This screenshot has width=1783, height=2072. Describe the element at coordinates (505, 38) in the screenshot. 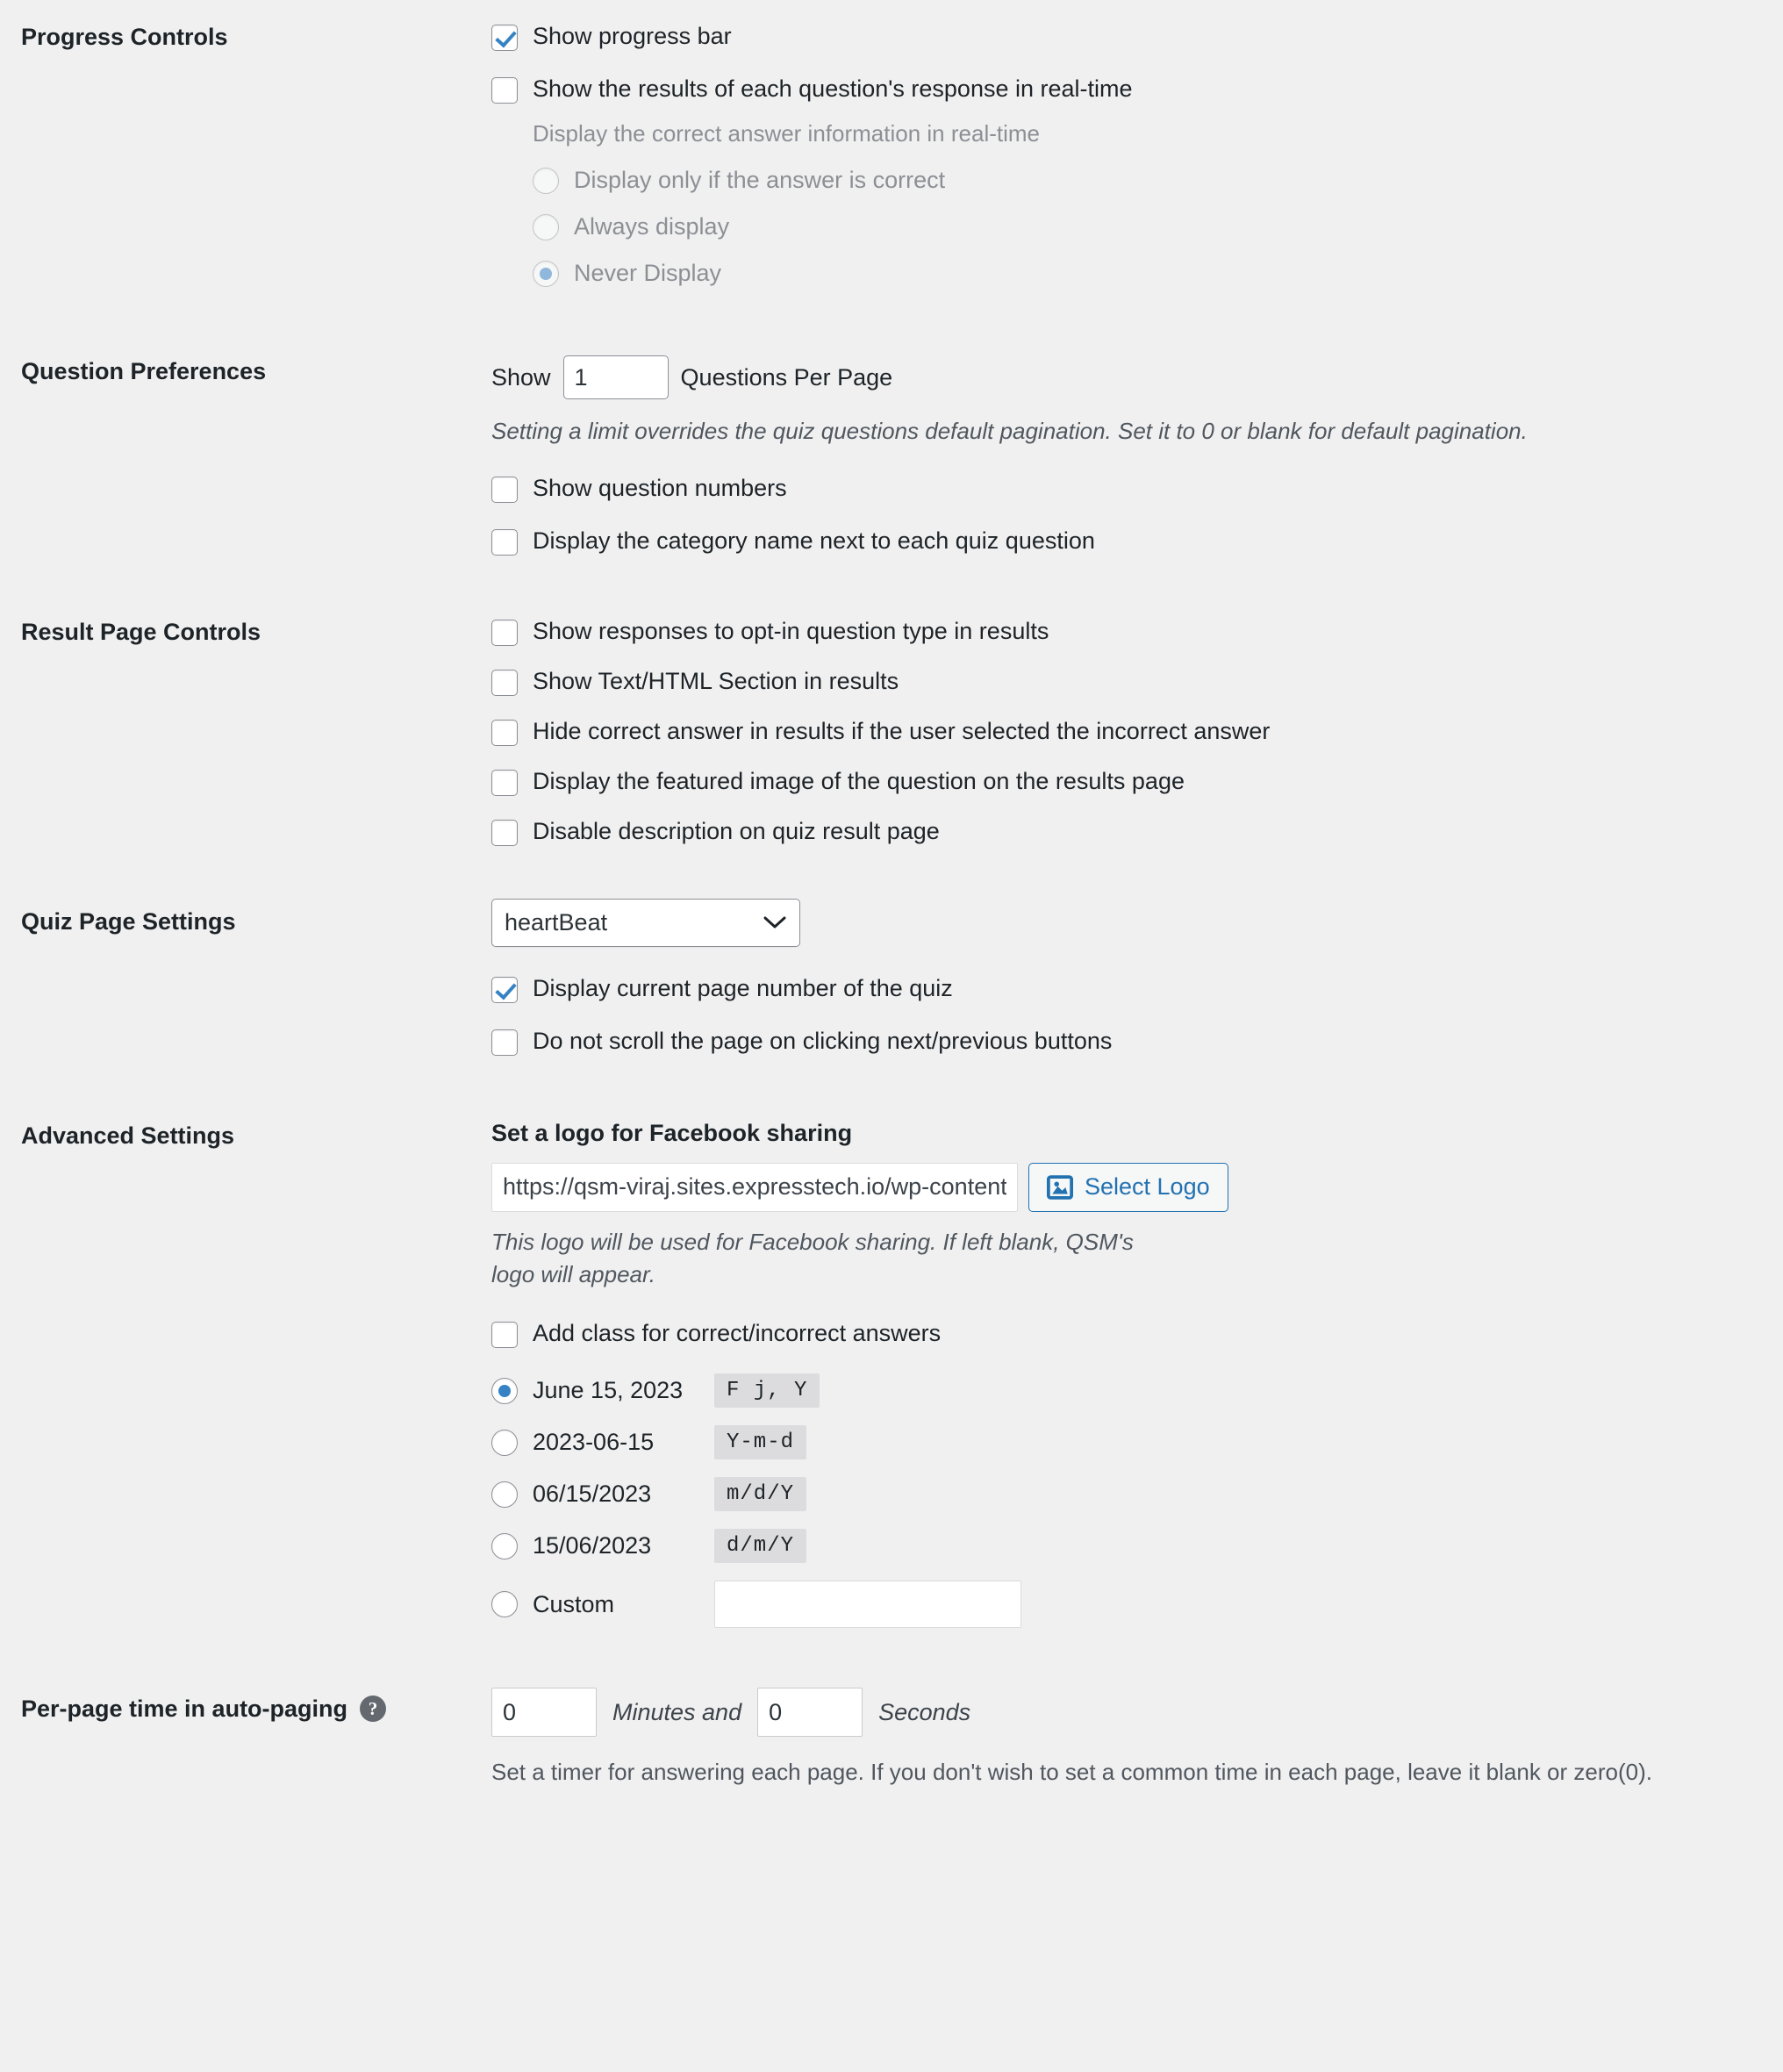

I see `show-progress-bar-checkbox-icon` at that location.